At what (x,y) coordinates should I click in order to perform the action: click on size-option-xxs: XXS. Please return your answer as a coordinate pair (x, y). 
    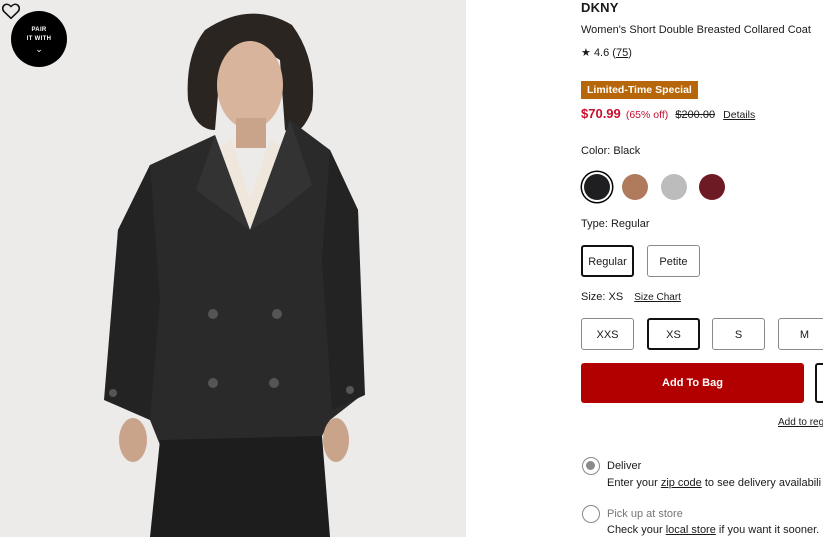
    Looking at the image, I should click on (607, 334).